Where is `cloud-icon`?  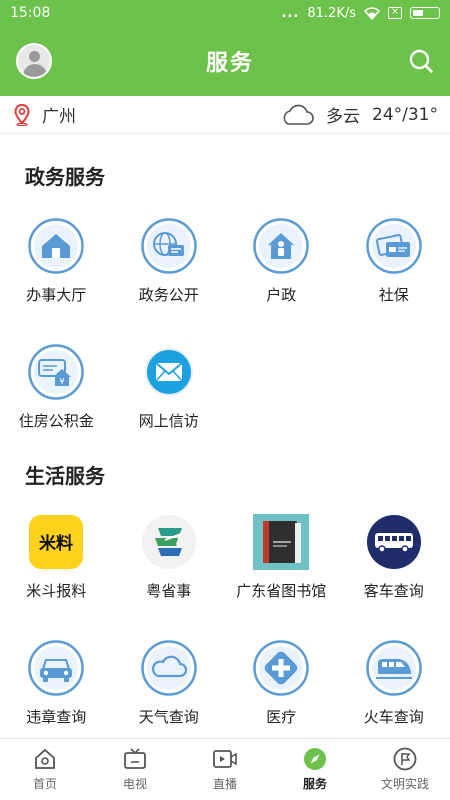
cloud-icon is located at coordinates (169, 668).